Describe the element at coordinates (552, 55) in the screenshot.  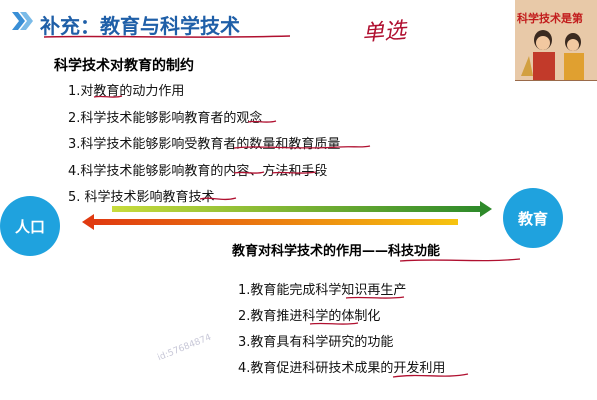
I see `poster-figures-icon` at that location.